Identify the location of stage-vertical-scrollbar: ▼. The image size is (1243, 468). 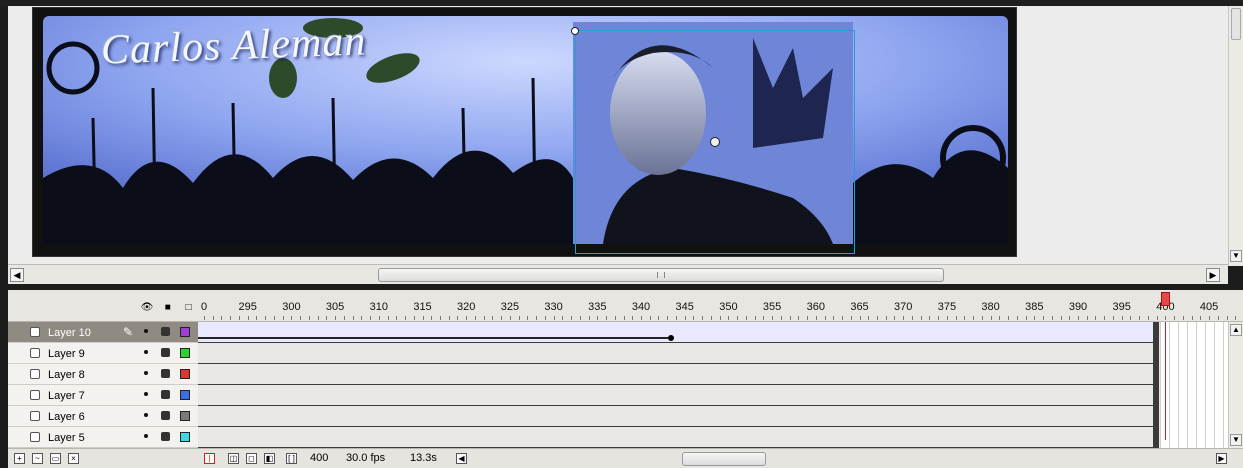
(1235, 136).